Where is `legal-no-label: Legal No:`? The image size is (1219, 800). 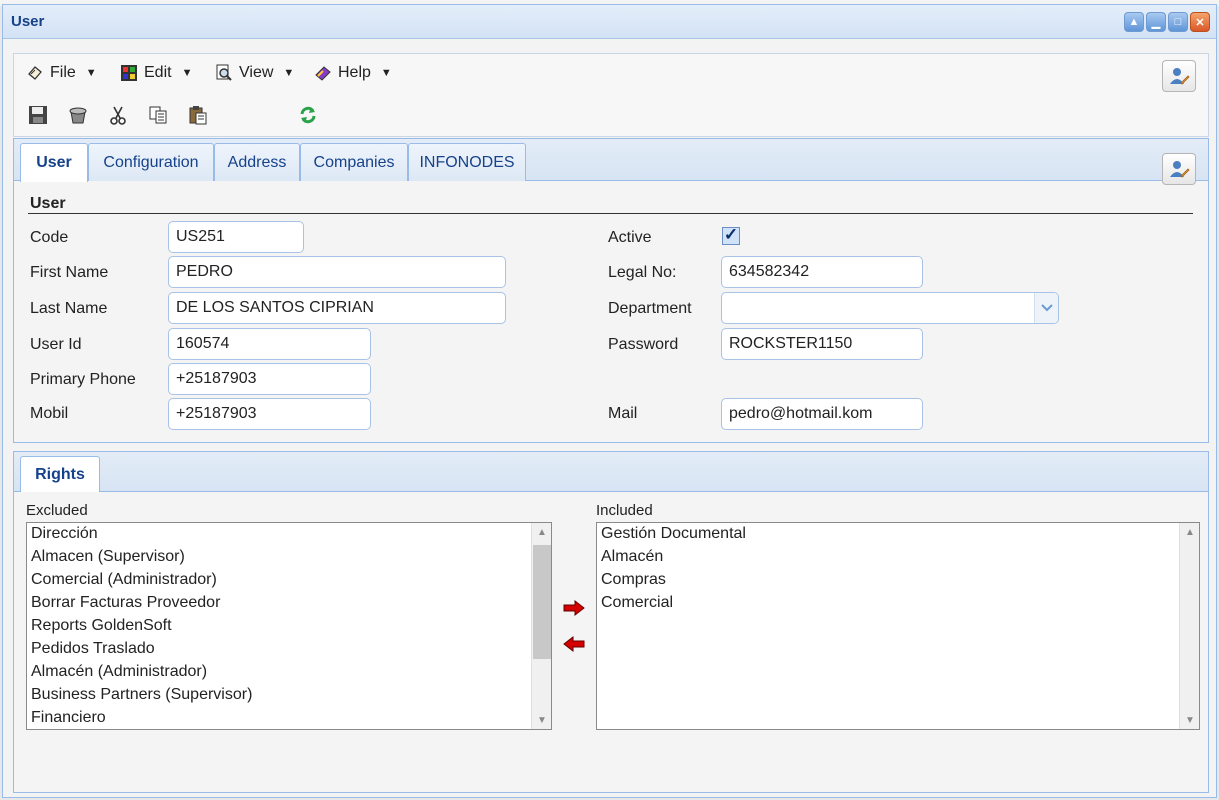
legal-no-label: Legal No: is located at coordinates (642, 272).